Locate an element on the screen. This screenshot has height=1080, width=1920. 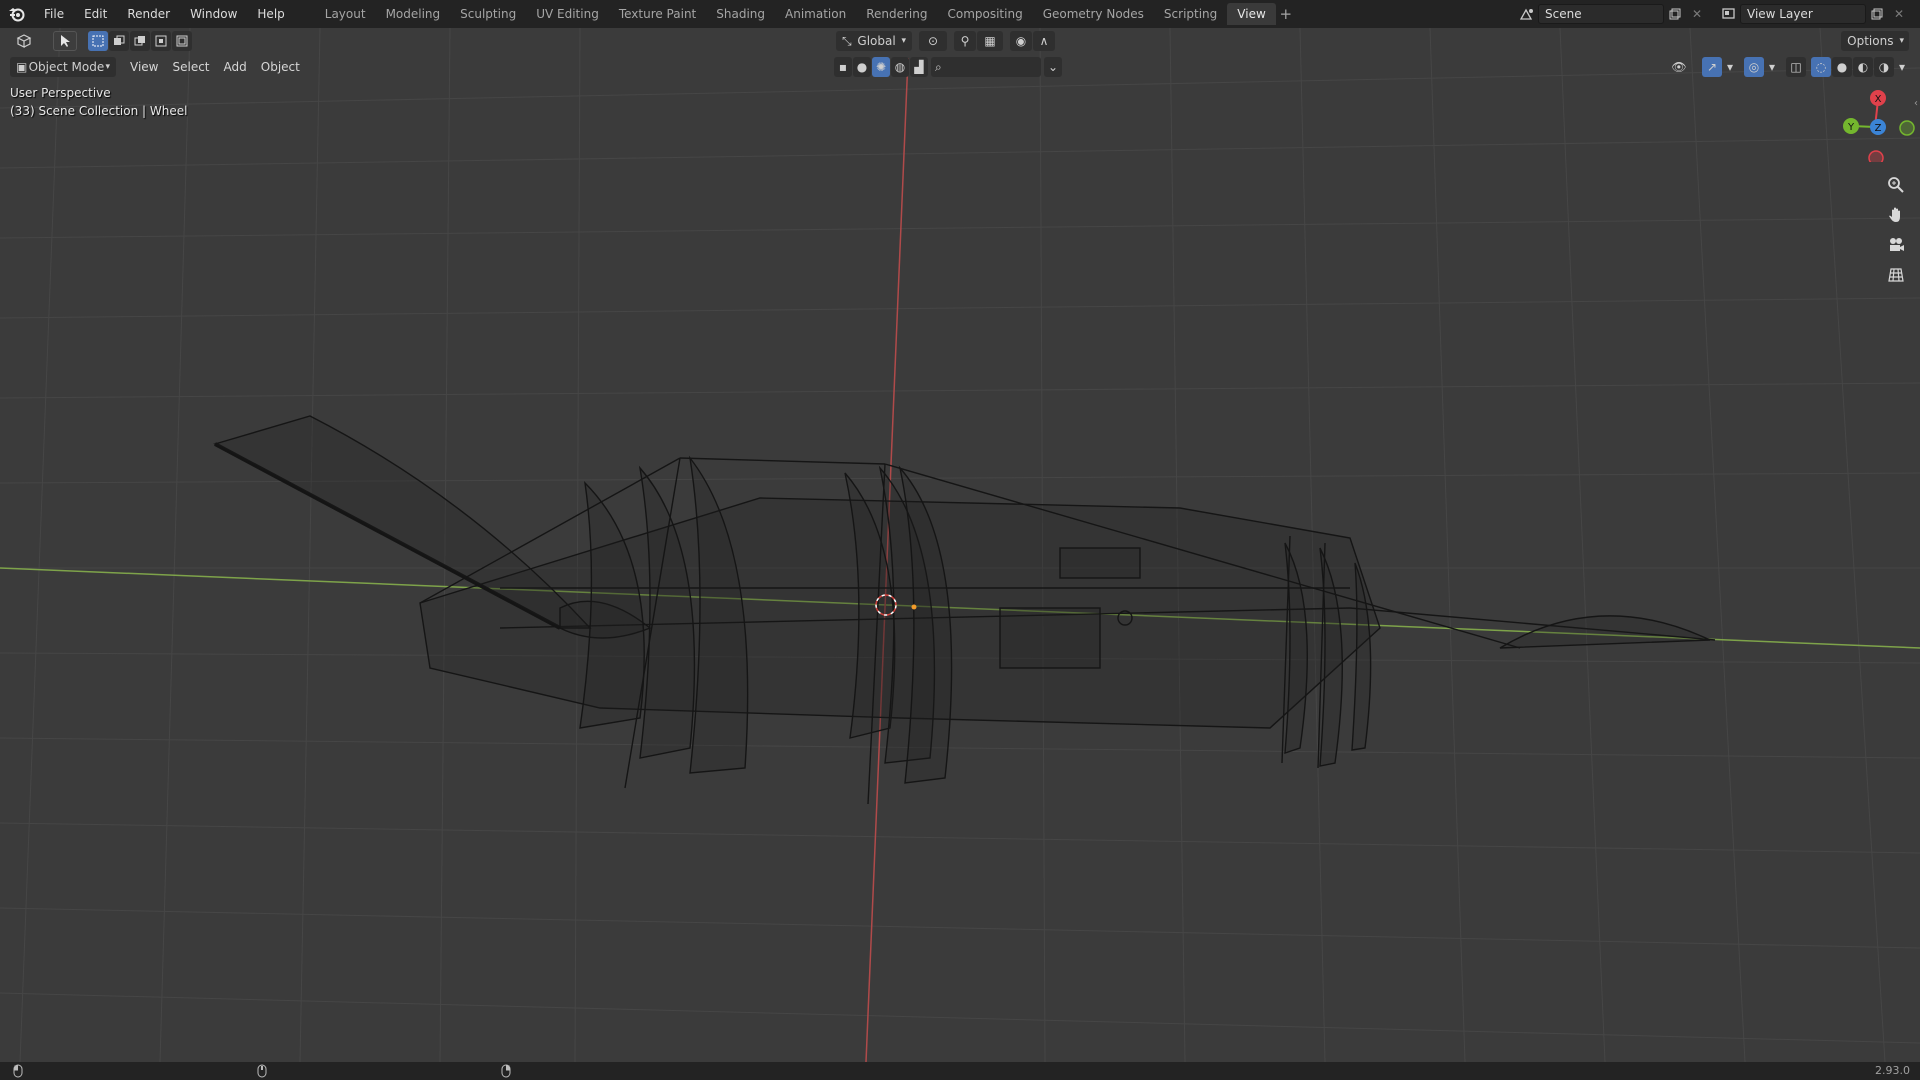
tab-sculpting: Sculpting is located at coordinates (488, 14).